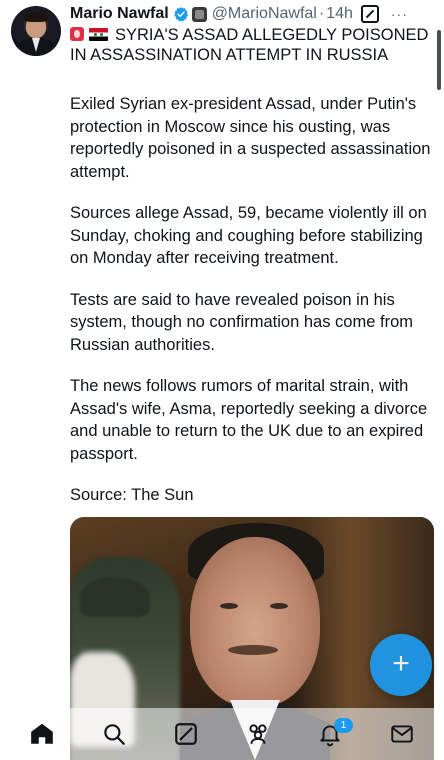  Describe the element at coordinates (339, 14) in the screenshot. I see `post-timestamp: 14h` at that location.